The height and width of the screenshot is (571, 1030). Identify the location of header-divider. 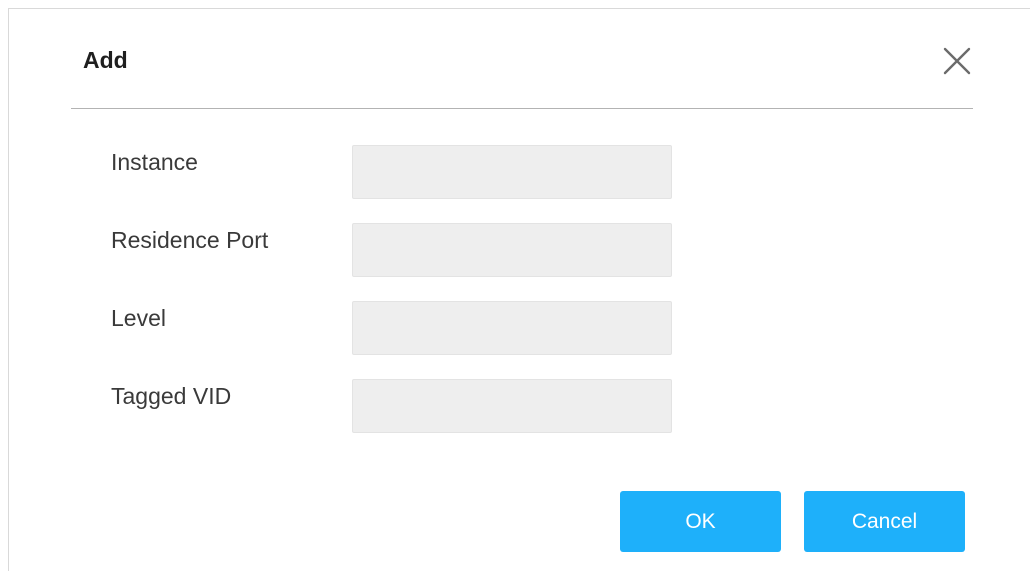
(522, 108).